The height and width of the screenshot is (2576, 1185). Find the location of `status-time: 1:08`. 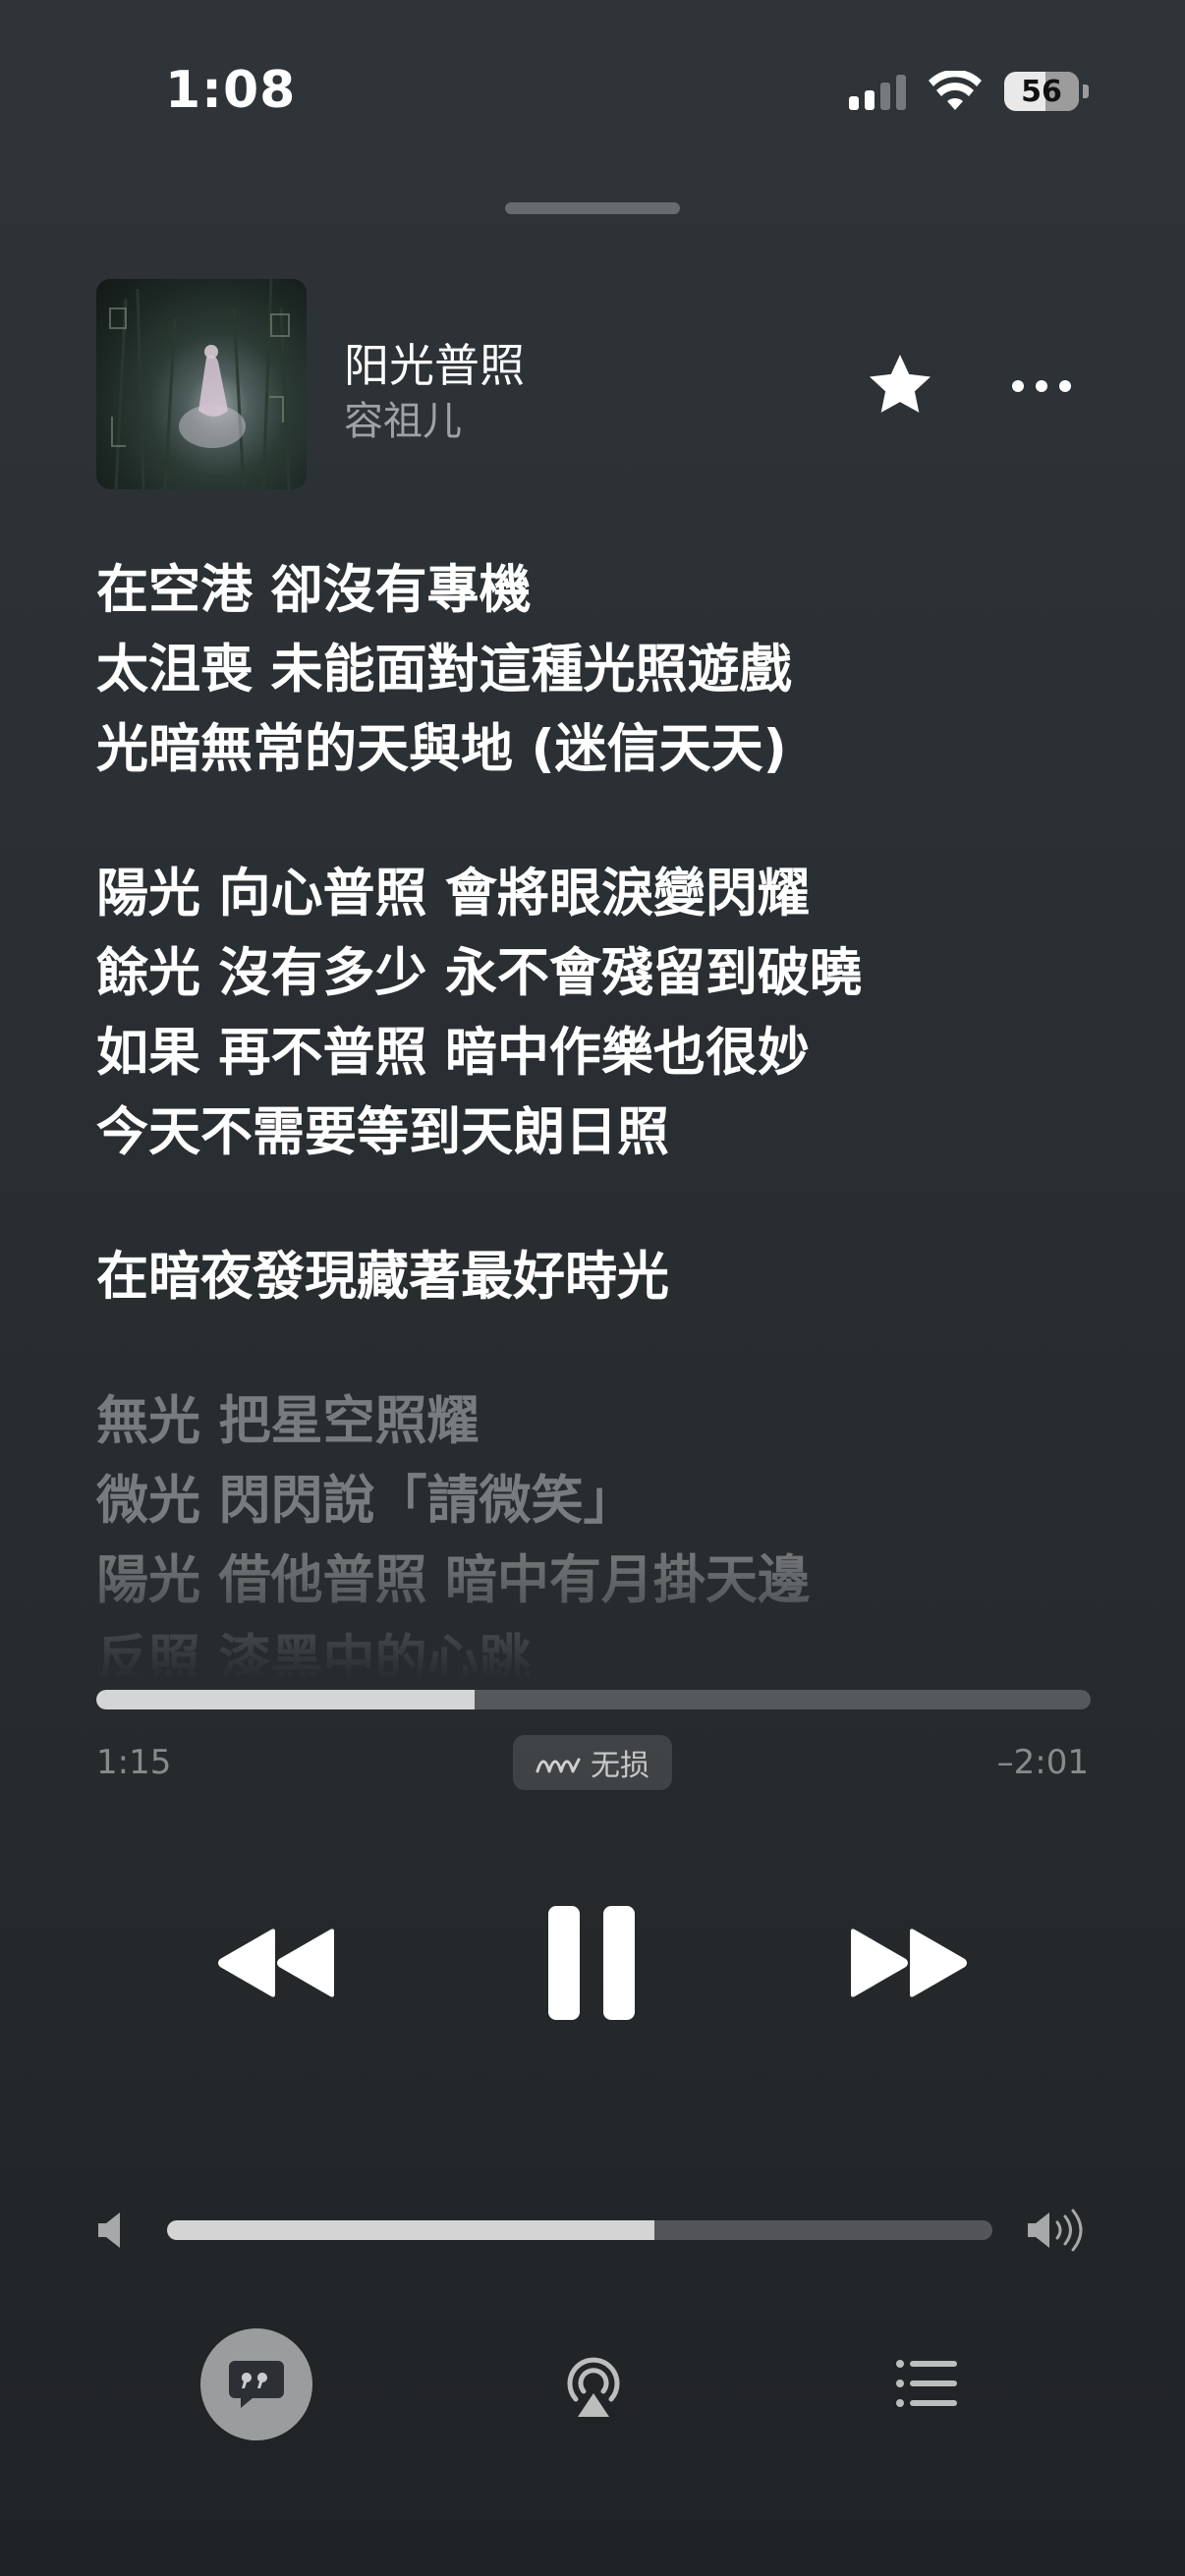

status-time: 1:08 is located at coordinates (231, 90).